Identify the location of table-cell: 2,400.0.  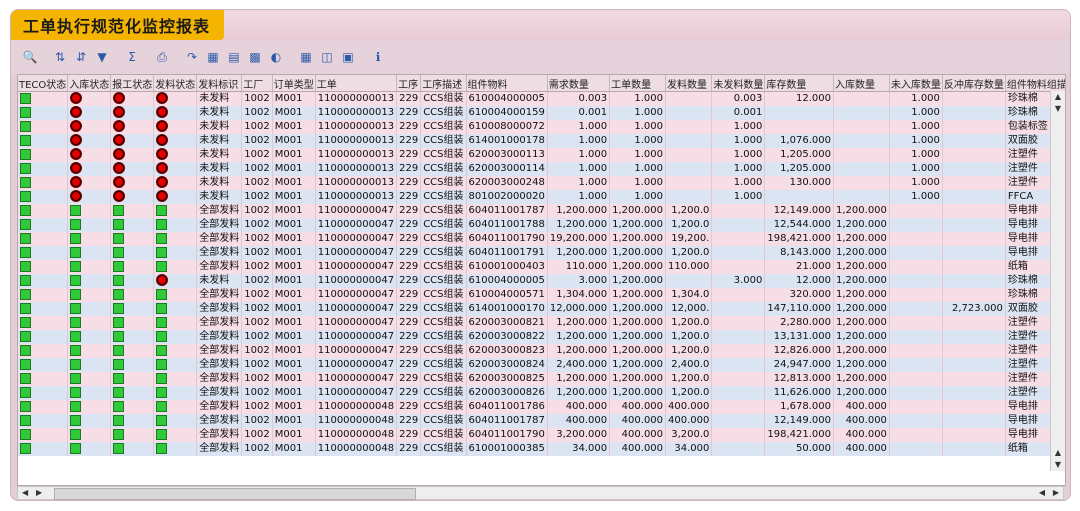
(689, 365).